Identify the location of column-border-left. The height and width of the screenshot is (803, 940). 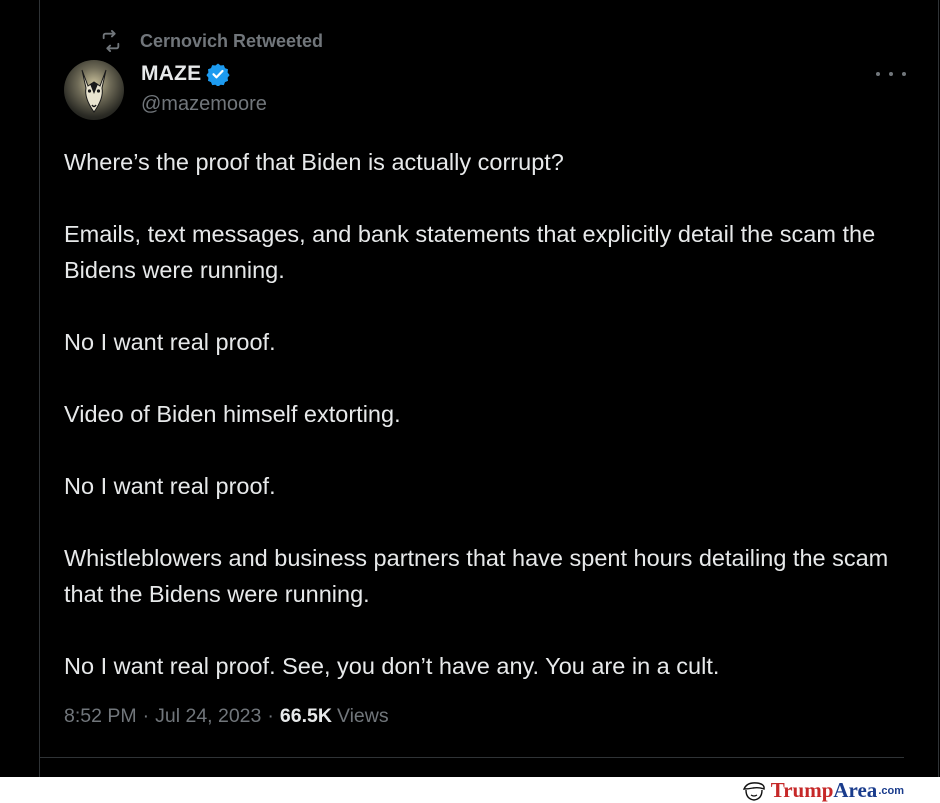
(39, 388).